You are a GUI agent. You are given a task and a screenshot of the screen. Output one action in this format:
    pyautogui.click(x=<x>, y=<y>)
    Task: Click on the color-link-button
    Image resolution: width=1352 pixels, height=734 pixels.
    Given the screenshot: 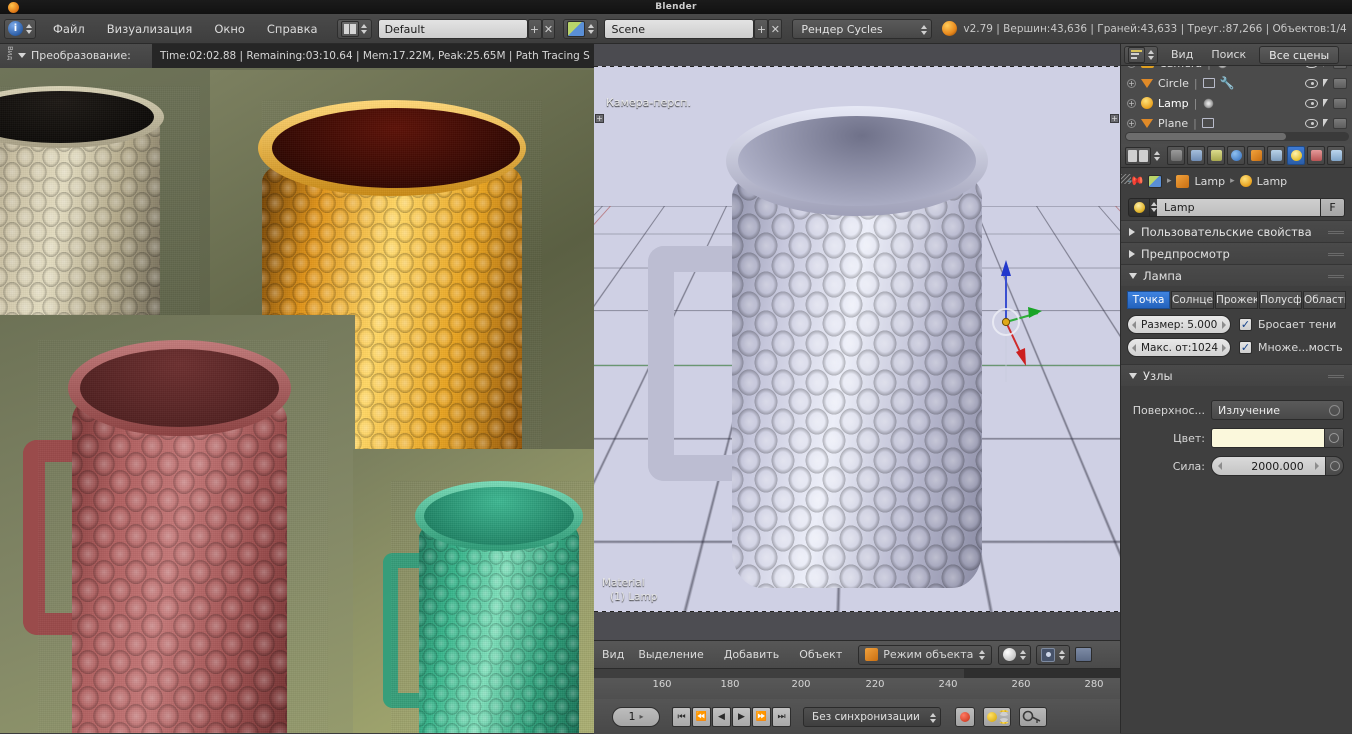 What is the action you would take?
    pyautogui.click(x=1333, y=438)
    